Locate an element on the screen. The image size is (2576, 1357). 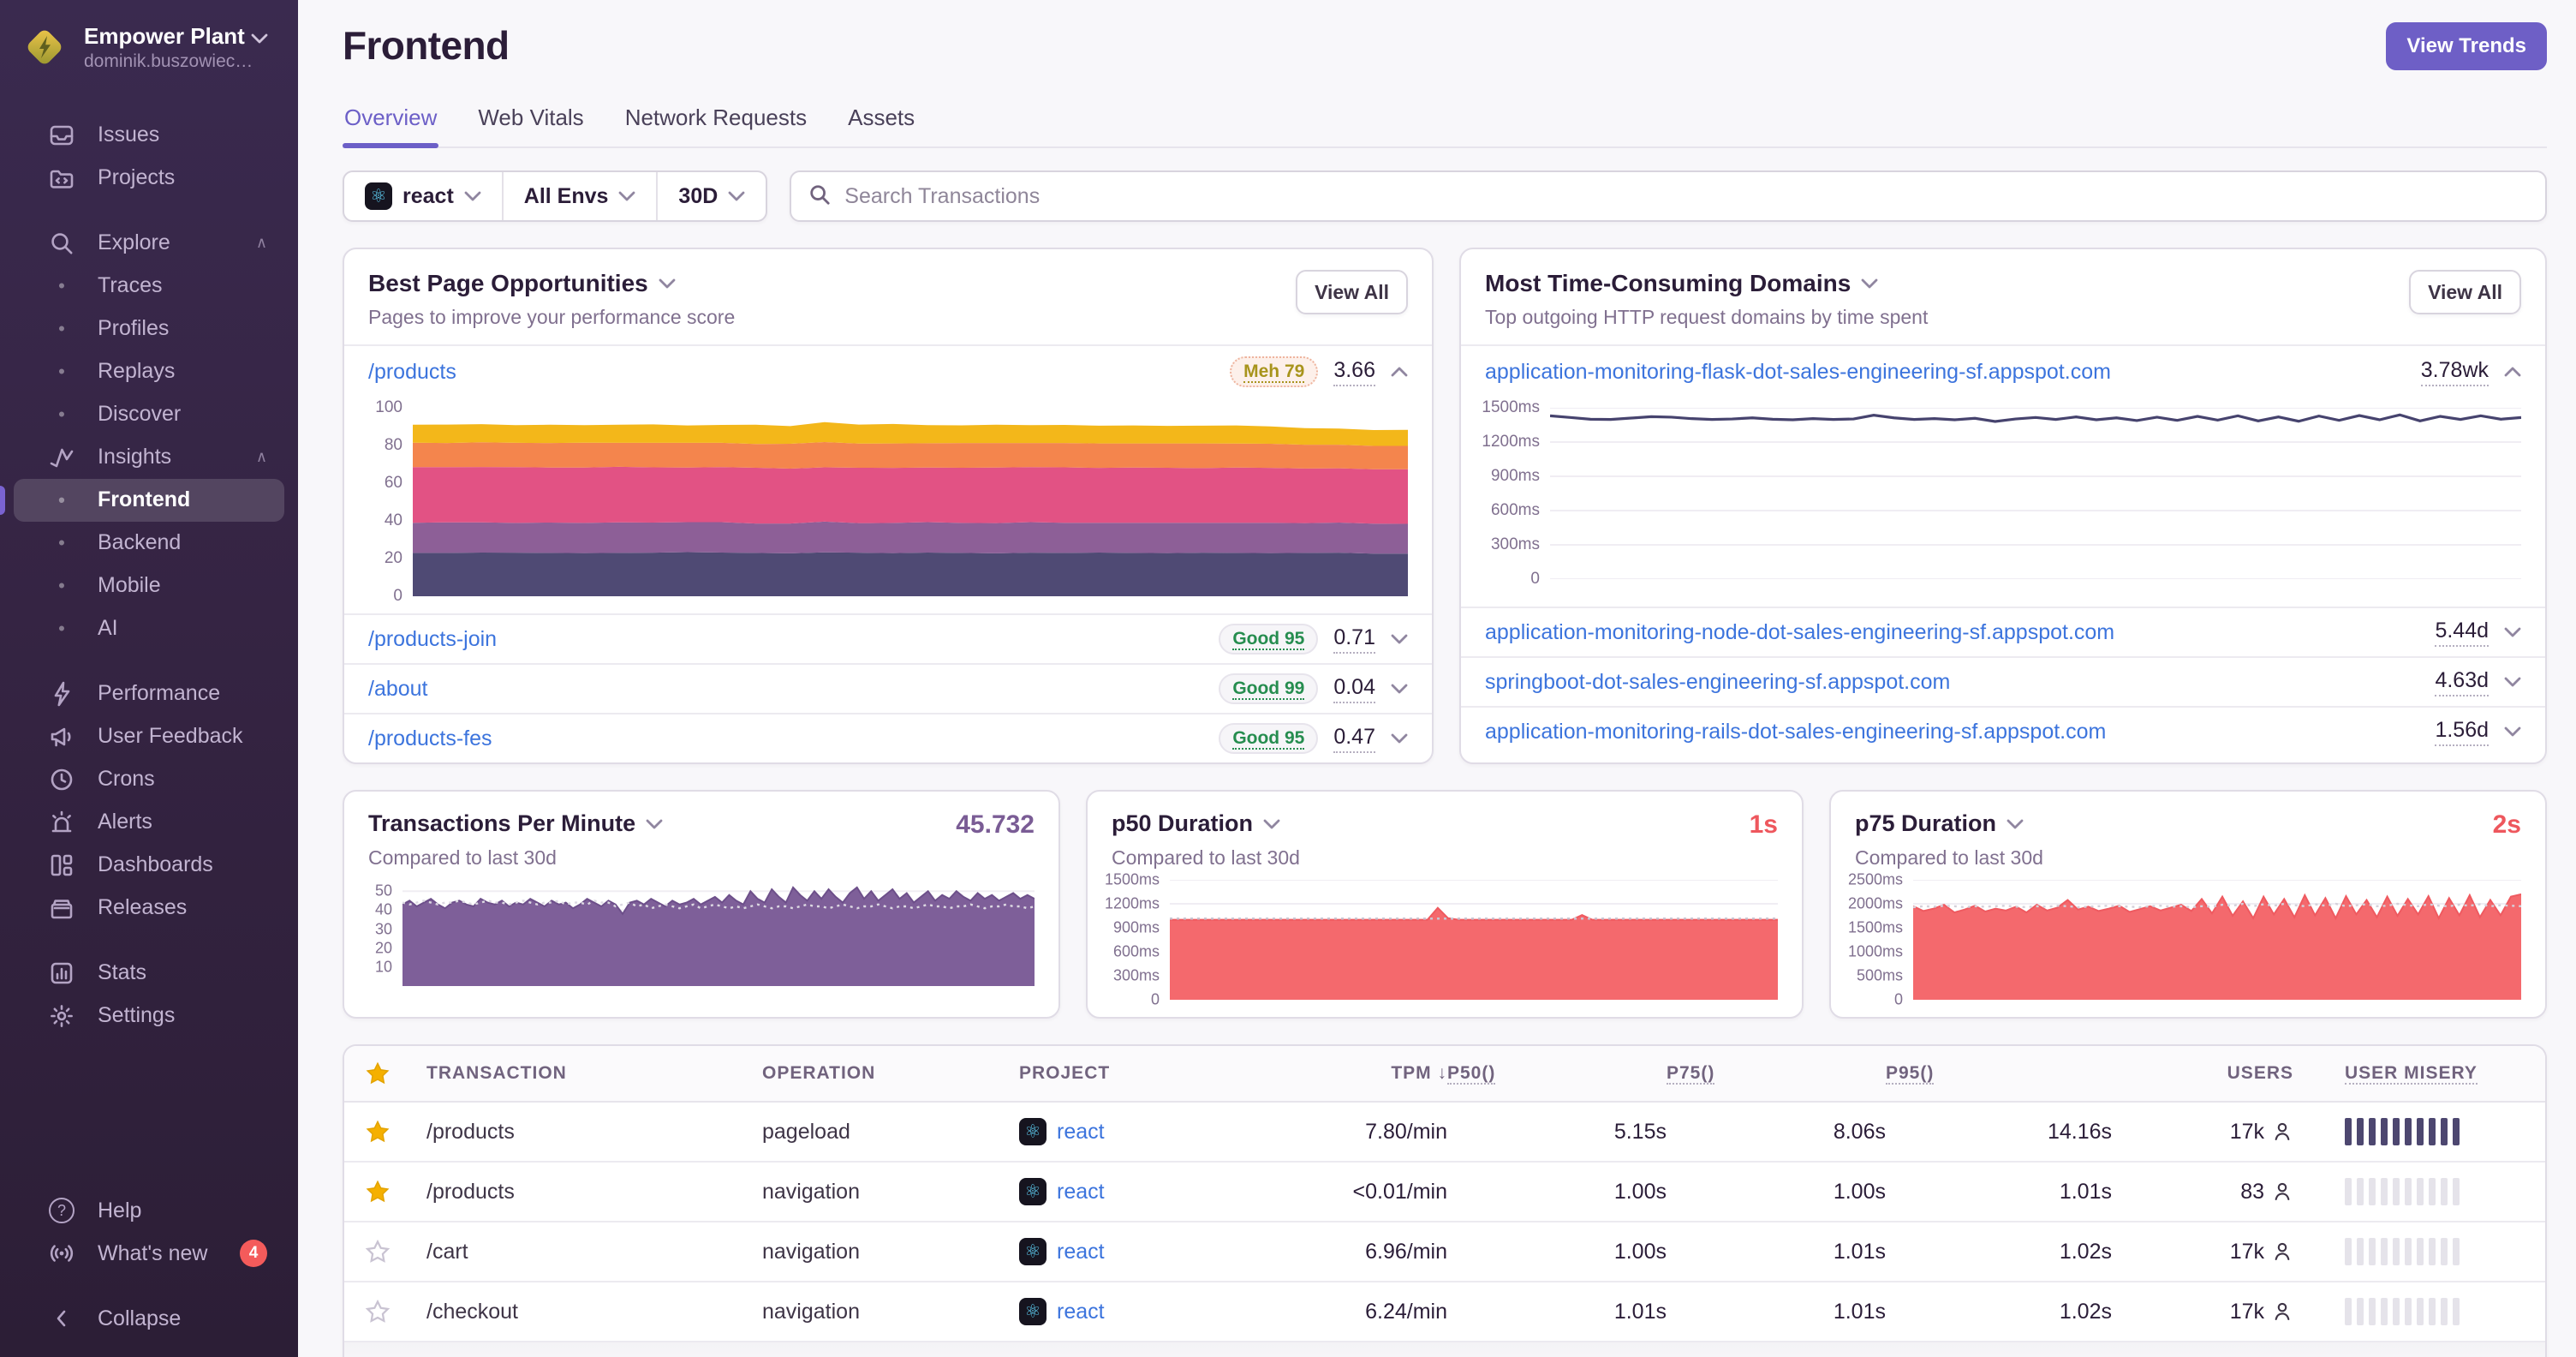
user-icon is located at coordinates (2282, 1131).